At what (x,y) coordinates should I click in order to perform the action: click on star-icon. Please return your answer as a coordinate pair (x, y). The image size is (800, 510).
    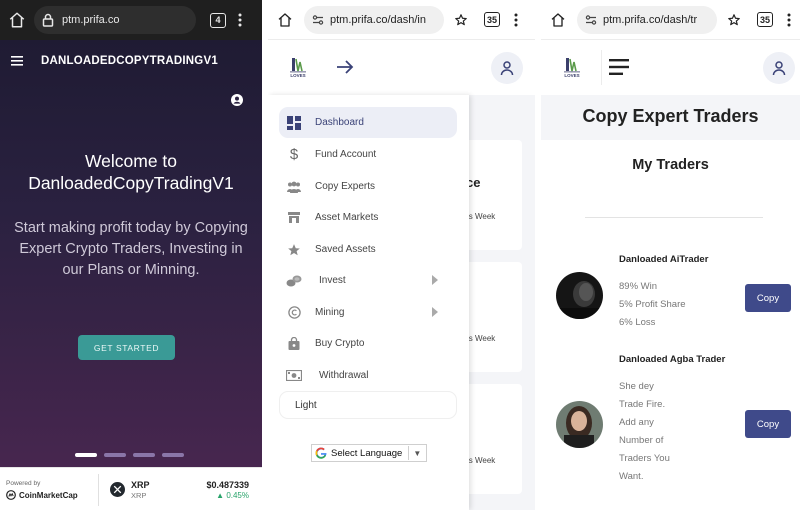
    Looking at the image, I should click on (294, 250).